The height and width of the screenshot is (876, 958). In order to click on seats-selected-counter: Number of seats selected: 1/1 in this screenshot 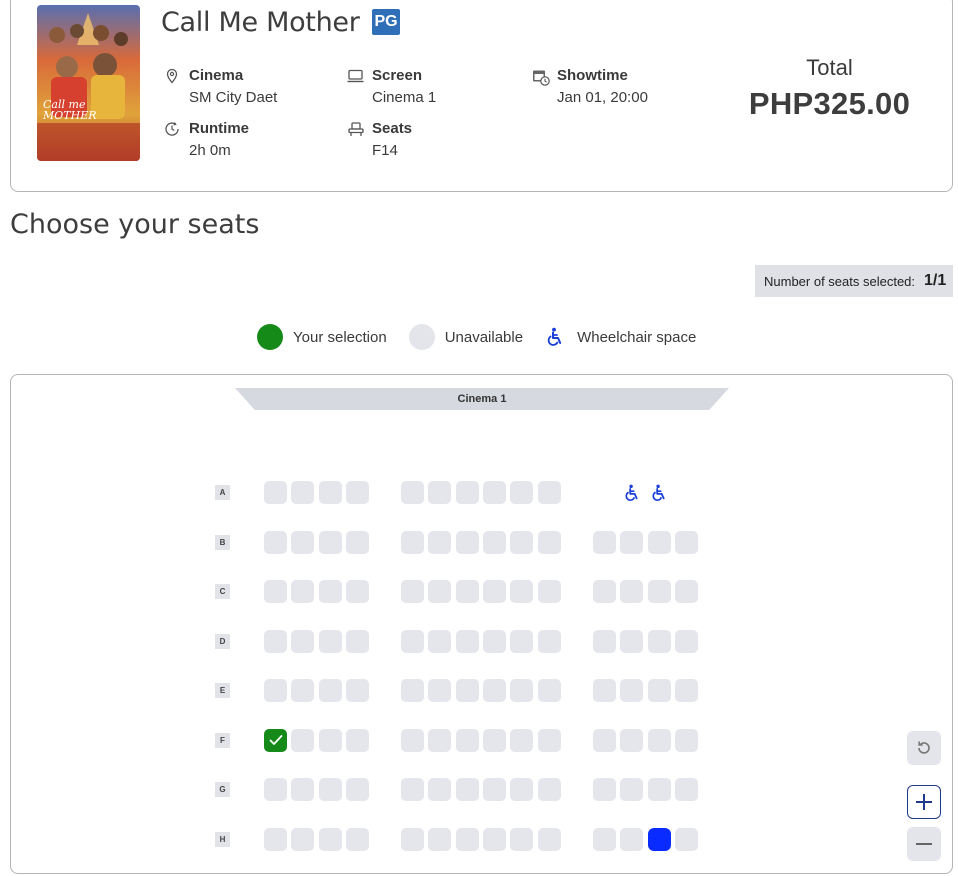, I will do `click(854, 281)`.